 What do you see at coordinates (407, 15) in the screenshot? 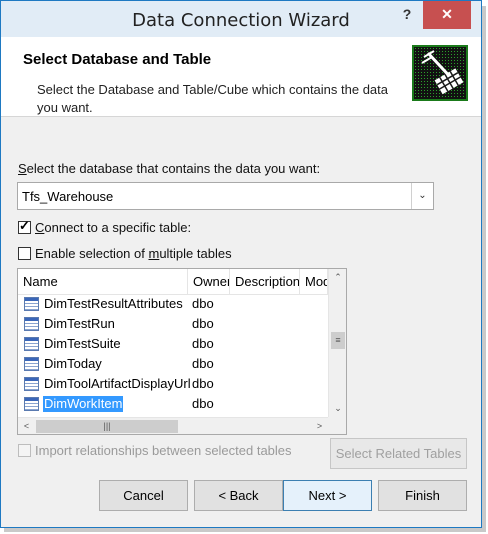
I see `help-button: ?` at bounding box center [407, 15].